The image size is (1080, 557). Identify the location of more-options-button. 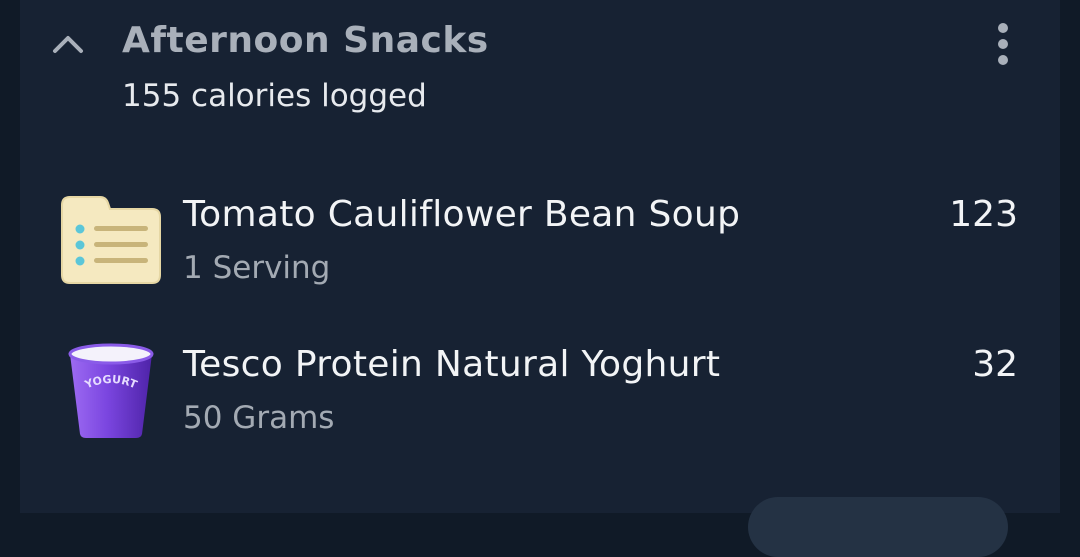
(1003, 44).